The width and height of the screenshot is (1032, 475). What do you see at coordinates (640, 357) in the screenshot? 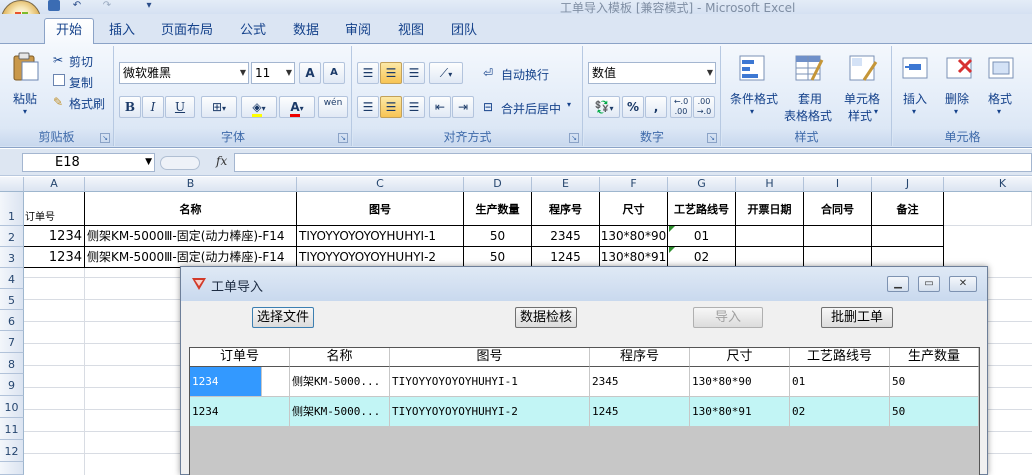
I see `grid-header-program: 程序号` at bounding box center [640, 357].